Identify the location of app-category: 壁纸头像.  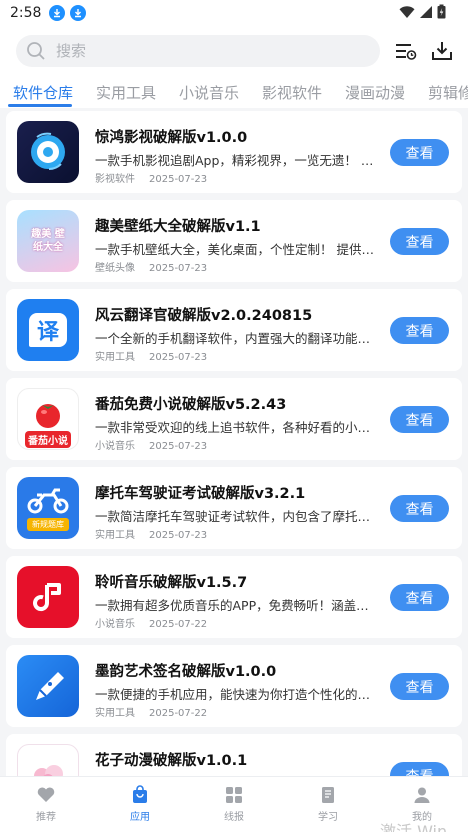
(115, 268).